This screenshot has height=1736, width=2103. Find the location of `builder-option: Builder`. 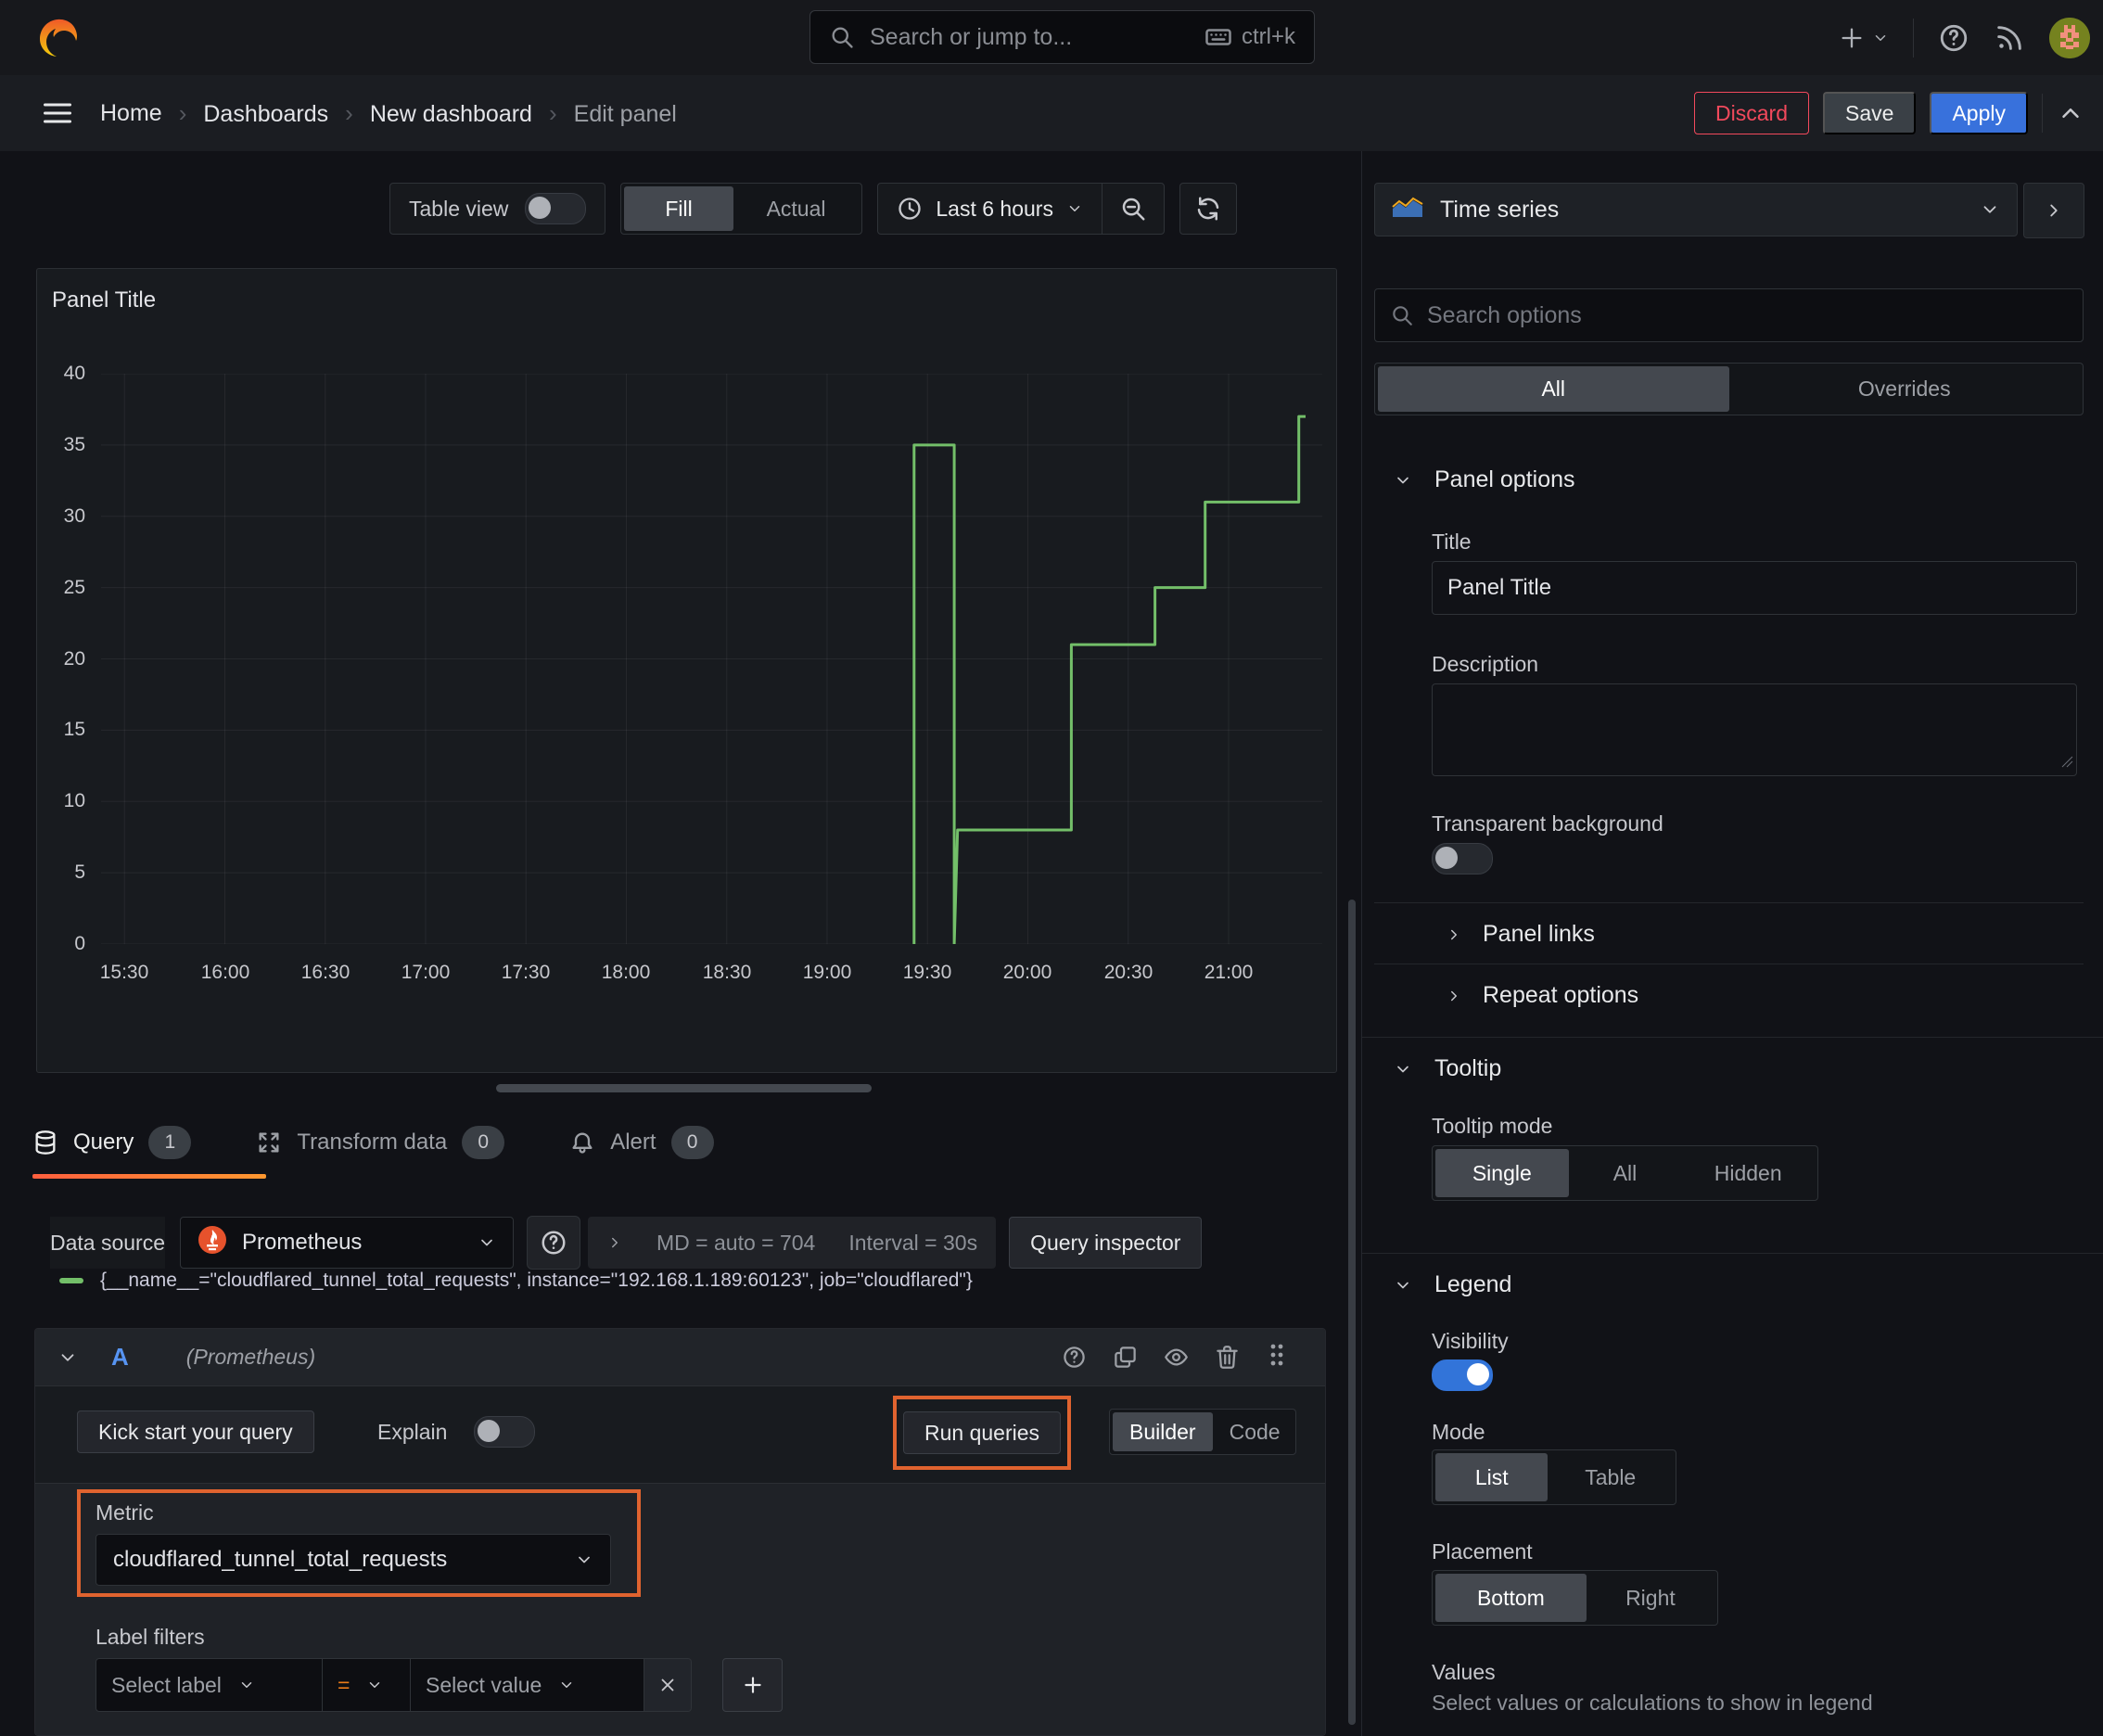

builder-option: Builder is located at coordinates (1163, 1432).